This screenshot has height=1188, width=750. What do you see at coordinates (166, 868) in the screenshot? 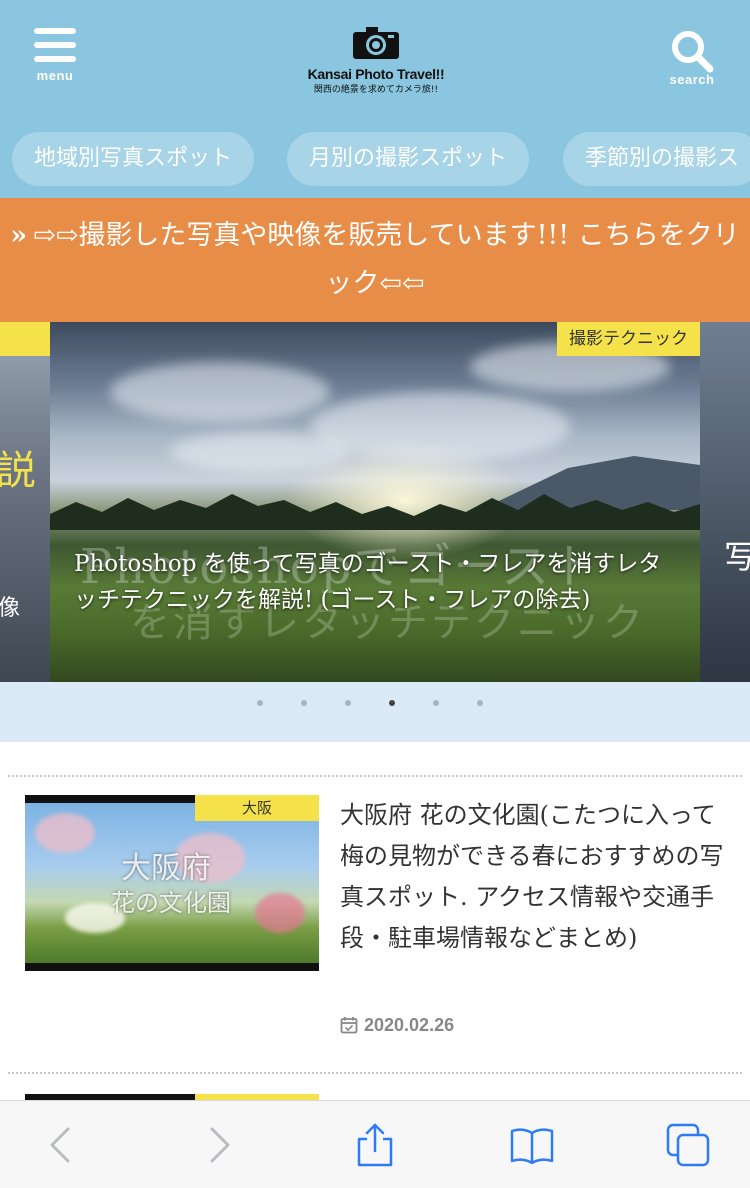
I see `thumbnail-overlay-text: 大阪府` at bounding box center [166, 868].